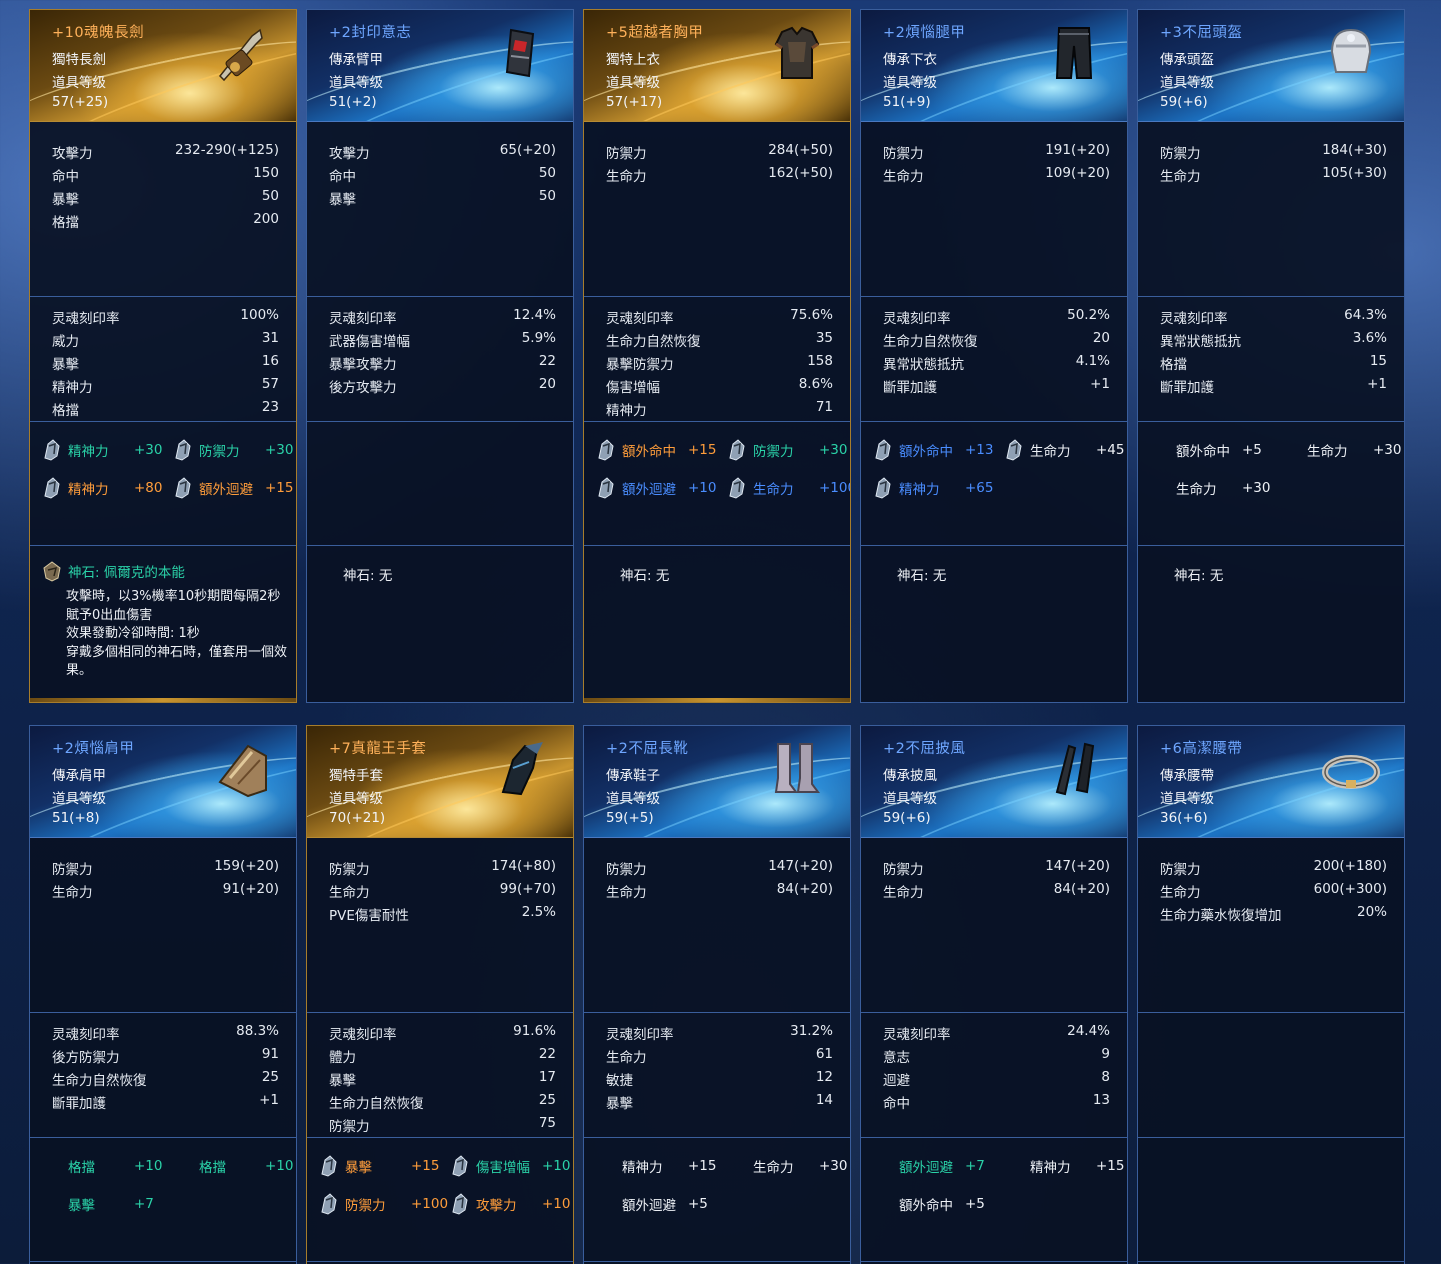  I want to click on bonus-stat: 生命力 +100, so click(788, 488).